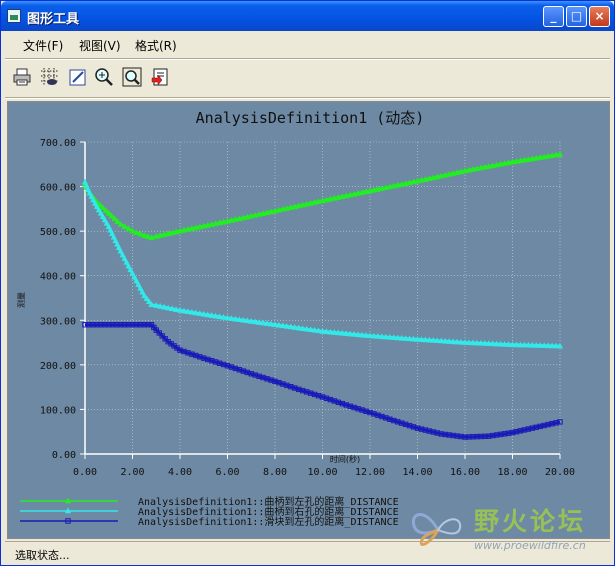 The width and height of the screenshot is (615, 566). Describe the element at coordinates (307, 45) in the screenshot. I see `menu-bar: 文件(F) 视图(V) 格式(R)` at that location.